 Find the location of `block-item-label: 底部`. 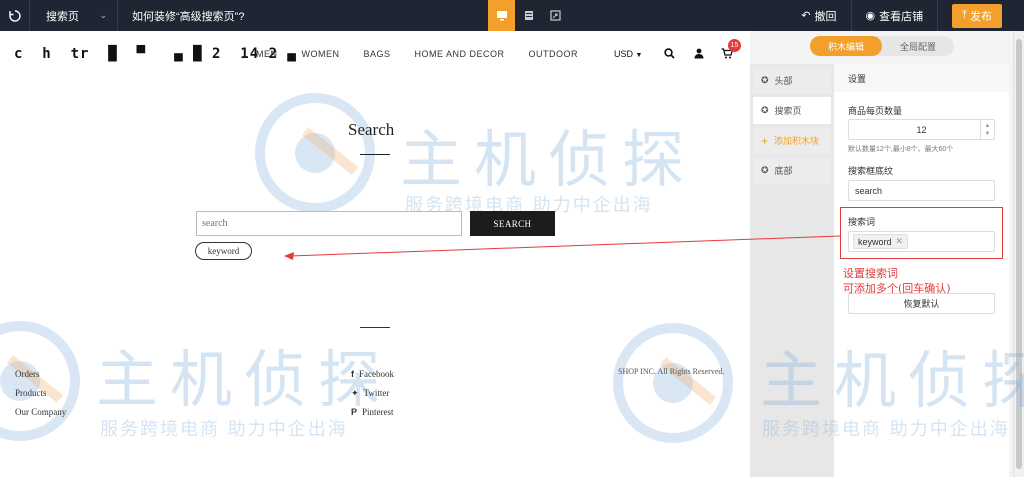

block-item-label: 底部 is located at coordinates (783, 171).